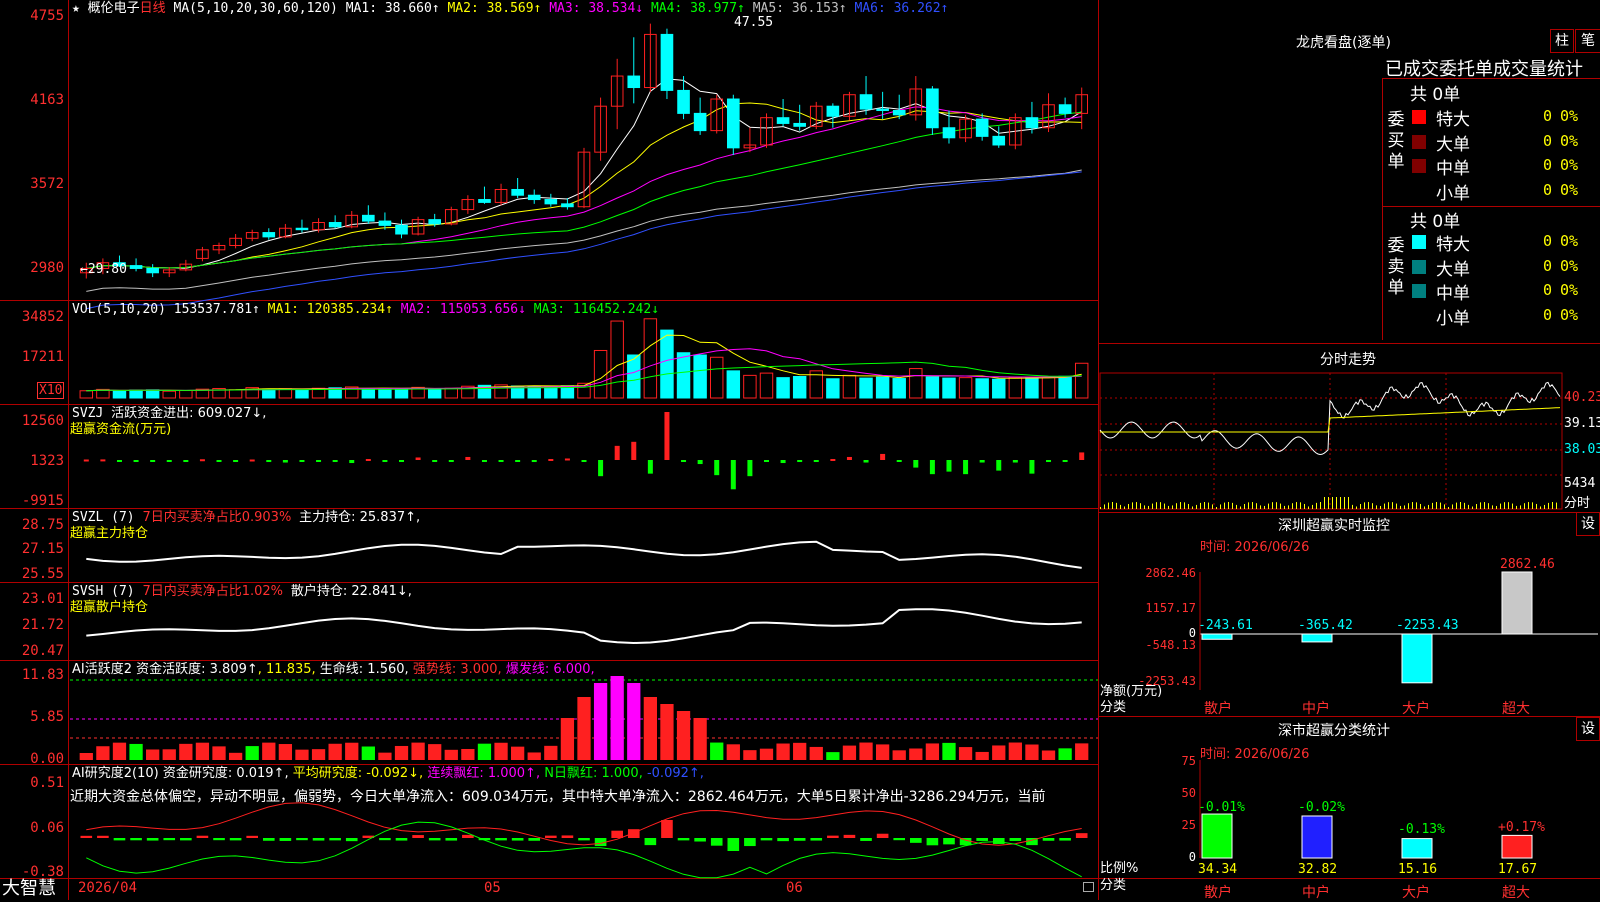 The height and width of the screenshot is (902, 1600). What do you see at coordinates (42, 625) in the screenshot?
I see `svsh-tick: 21.72` at bounding box center [42, 625].